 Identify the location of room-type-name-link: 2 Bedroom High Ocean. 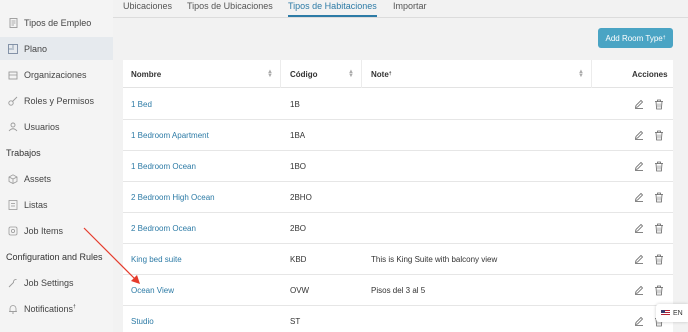
(173, 197).